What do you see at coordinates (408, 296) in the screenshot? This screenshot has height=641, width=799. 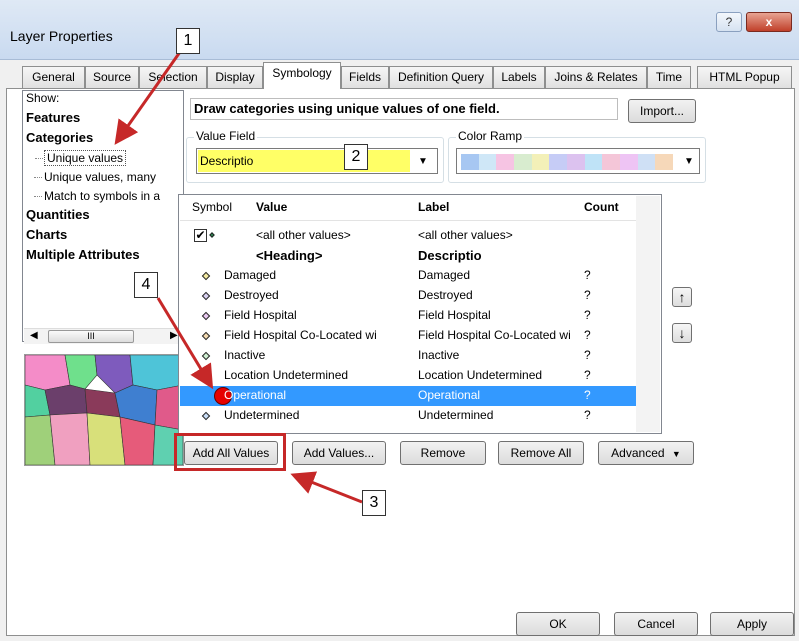 I see `table-row: Destroyed Destroyed ?` at bounding box center [408, 296].